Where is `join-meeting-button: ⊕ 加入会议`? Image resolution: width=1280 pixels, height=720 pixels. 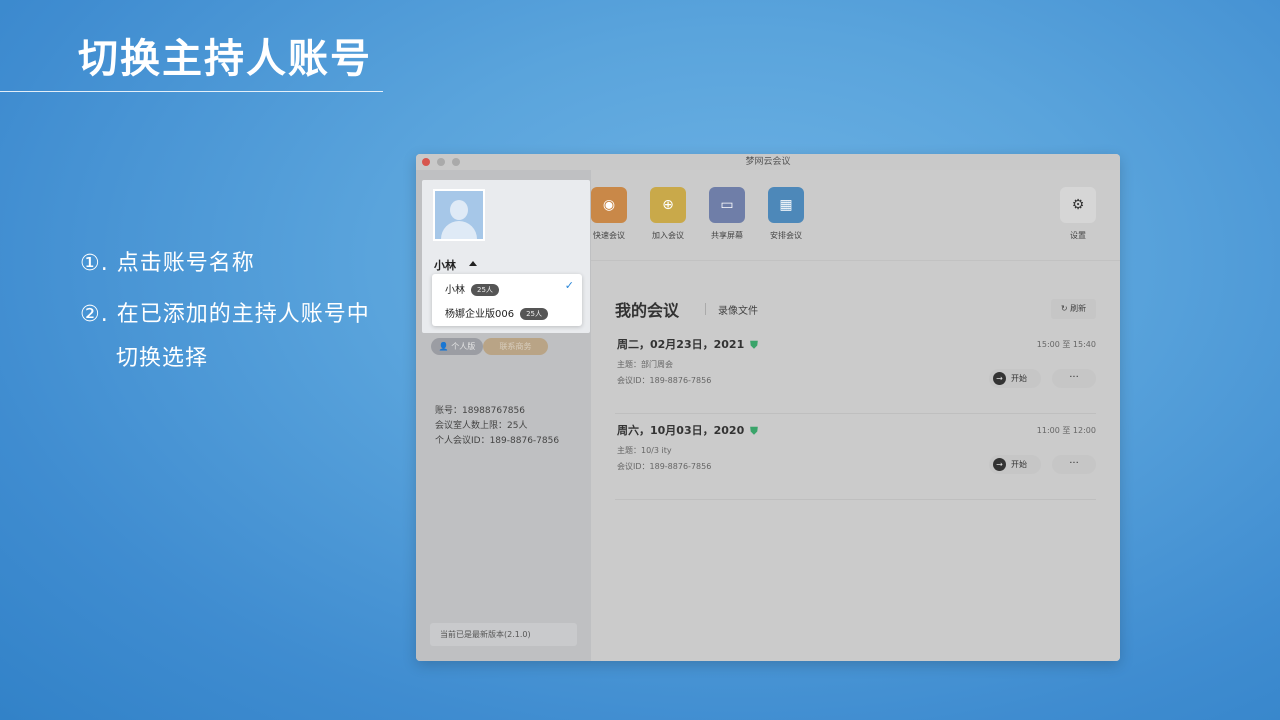
join-meeting-button: ⊕ 加入会议 is located at coordinates (668, 214).